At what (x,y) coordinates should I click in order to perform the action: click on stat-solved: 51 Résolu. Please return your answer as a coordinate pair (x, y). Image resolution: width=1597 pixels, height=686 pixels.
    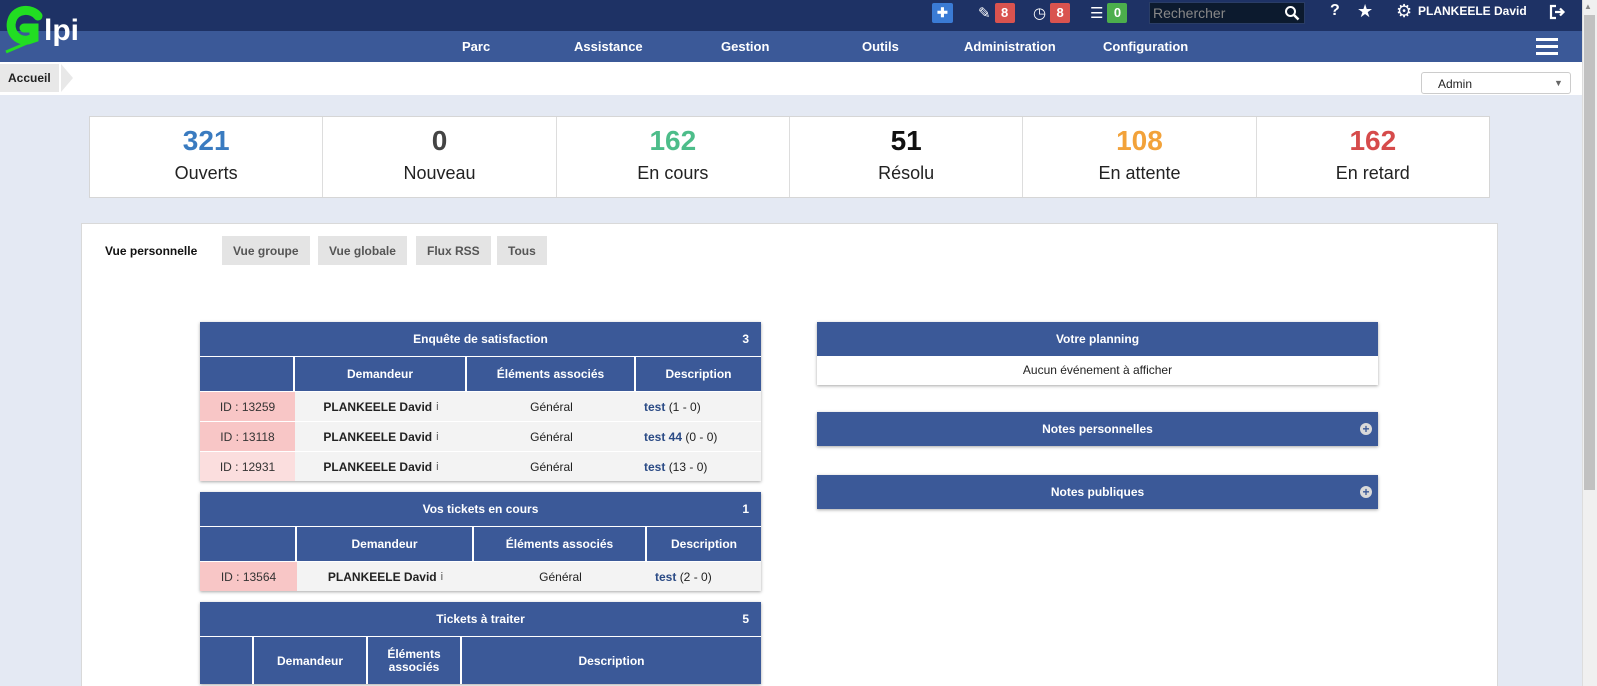
    Looking at the image, I should click on (907, 157).